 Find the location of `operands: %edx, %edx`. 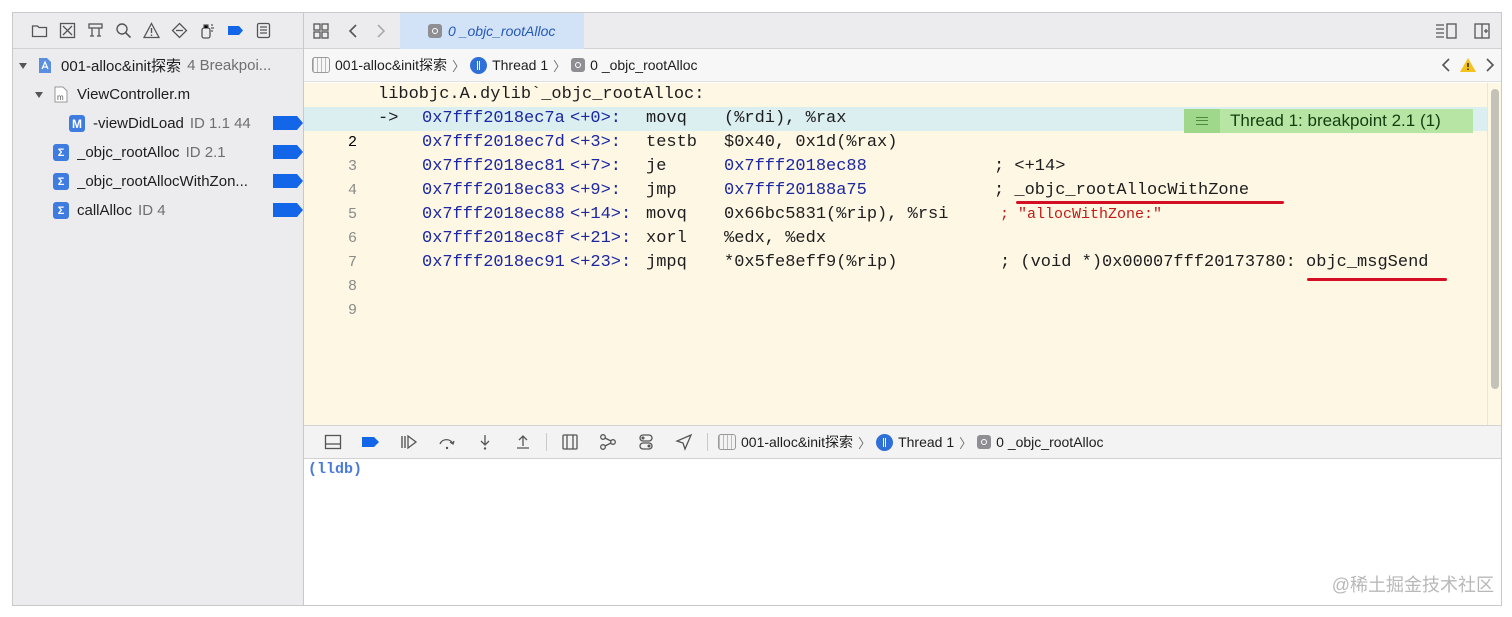

operands: %edx, %edx is located at coordinates (775, 238).